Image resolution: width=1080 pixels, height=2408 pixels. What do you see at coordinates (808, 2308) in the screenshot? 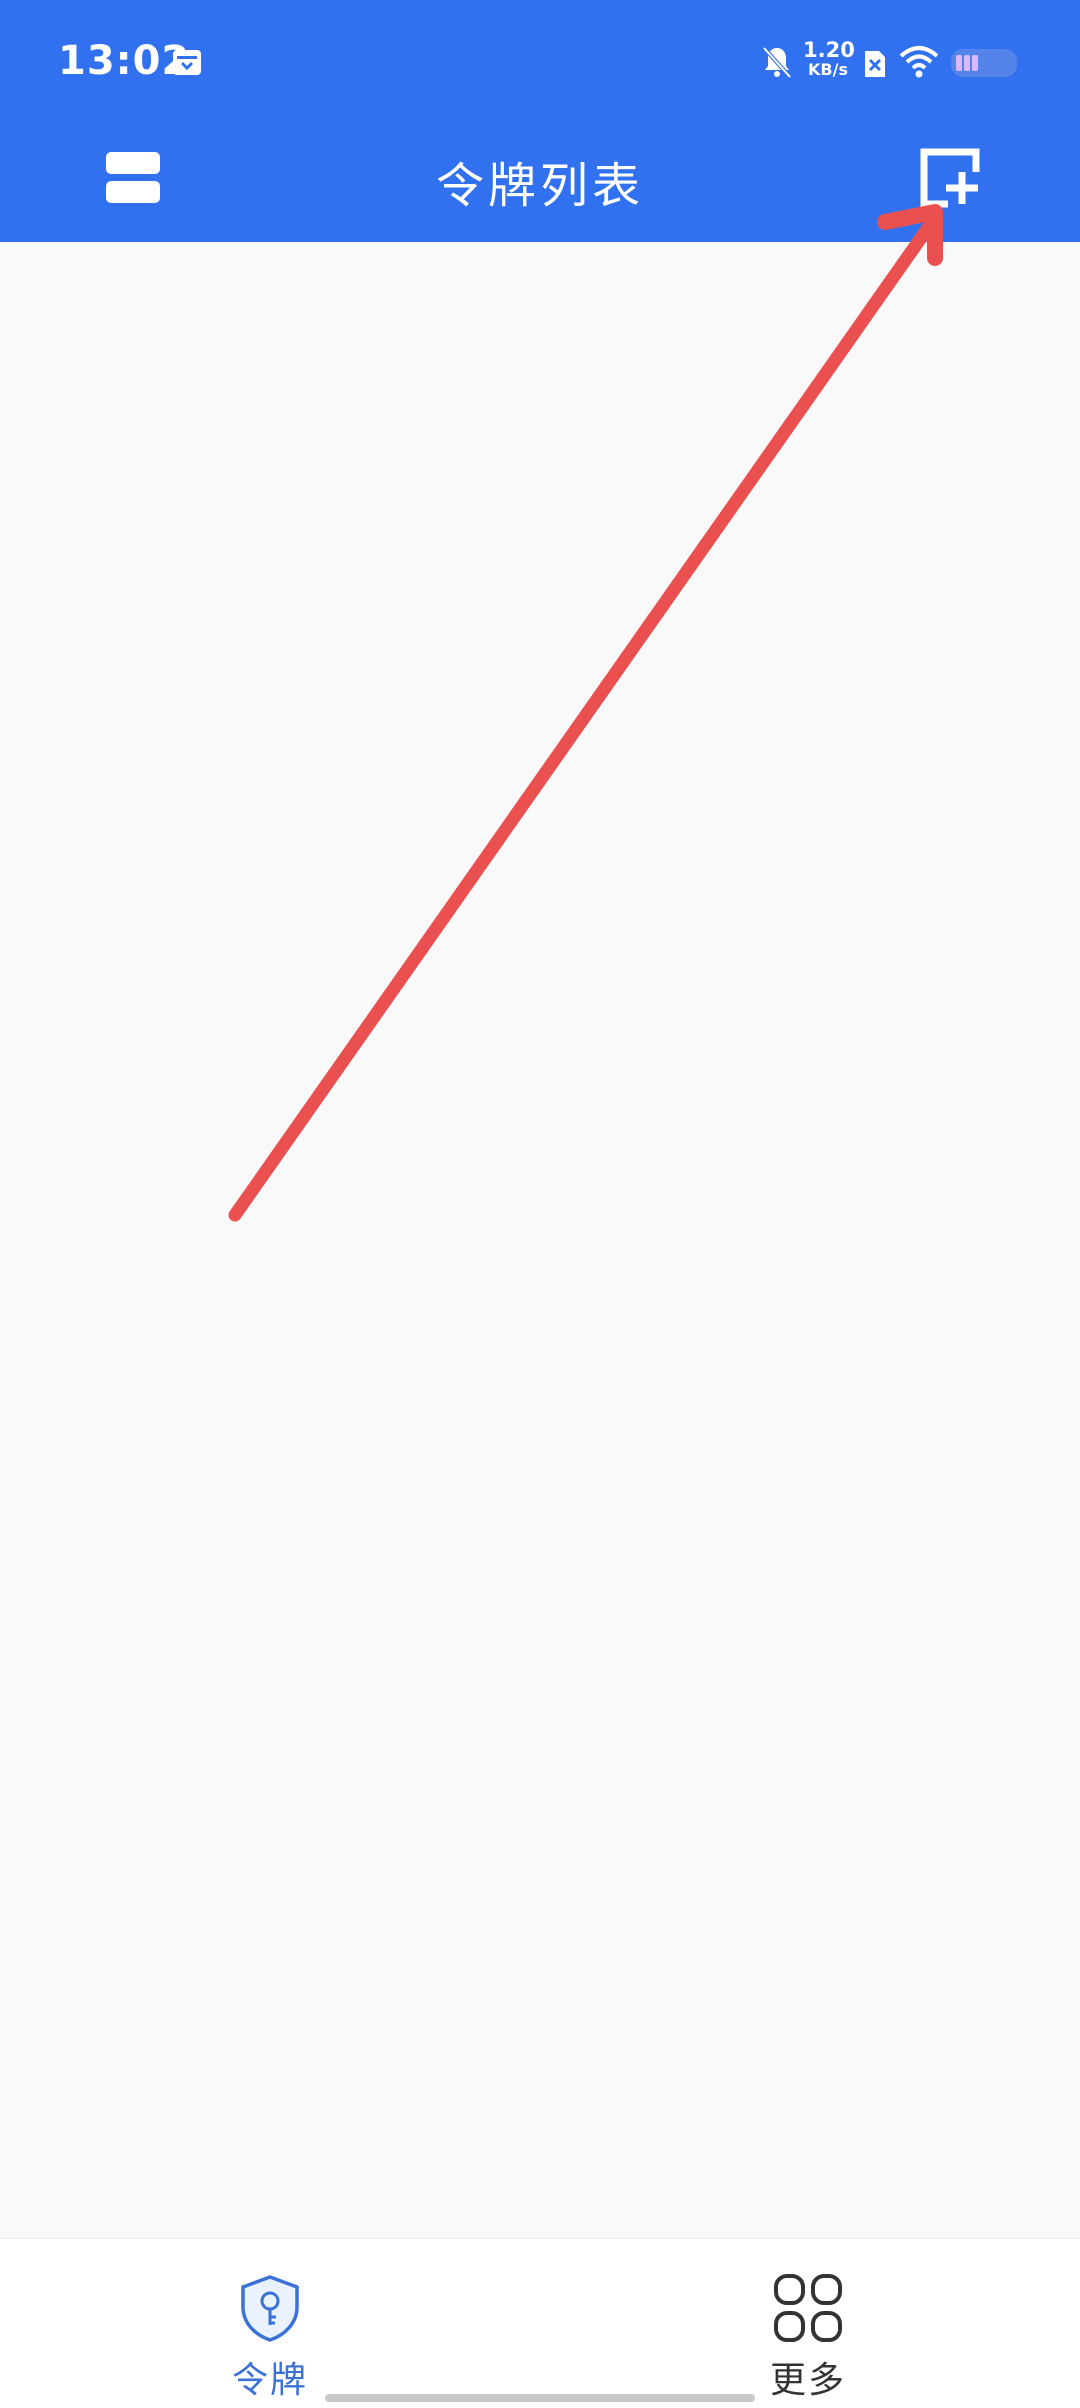
I see `grid-four-icon` at bounding box center [808, 2308].